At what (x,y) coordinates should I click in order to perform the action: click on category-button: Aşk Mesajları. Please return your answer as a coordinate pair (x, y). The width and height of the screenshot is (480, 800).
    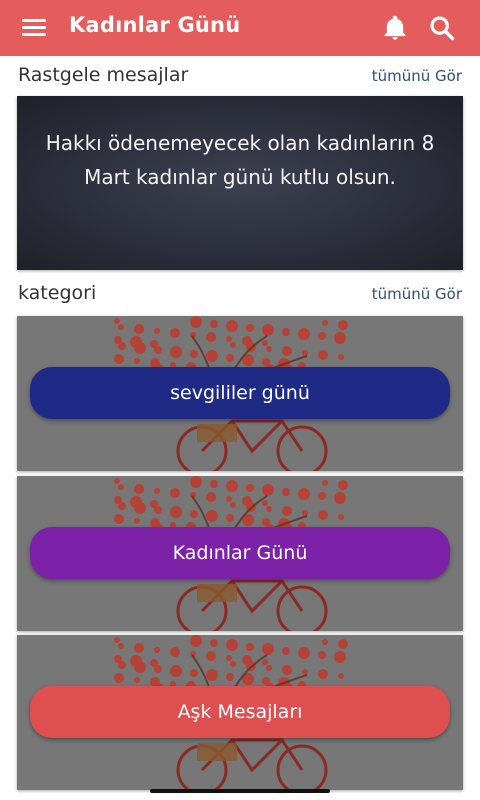
    Looking at the image, I should click on (240, 712).